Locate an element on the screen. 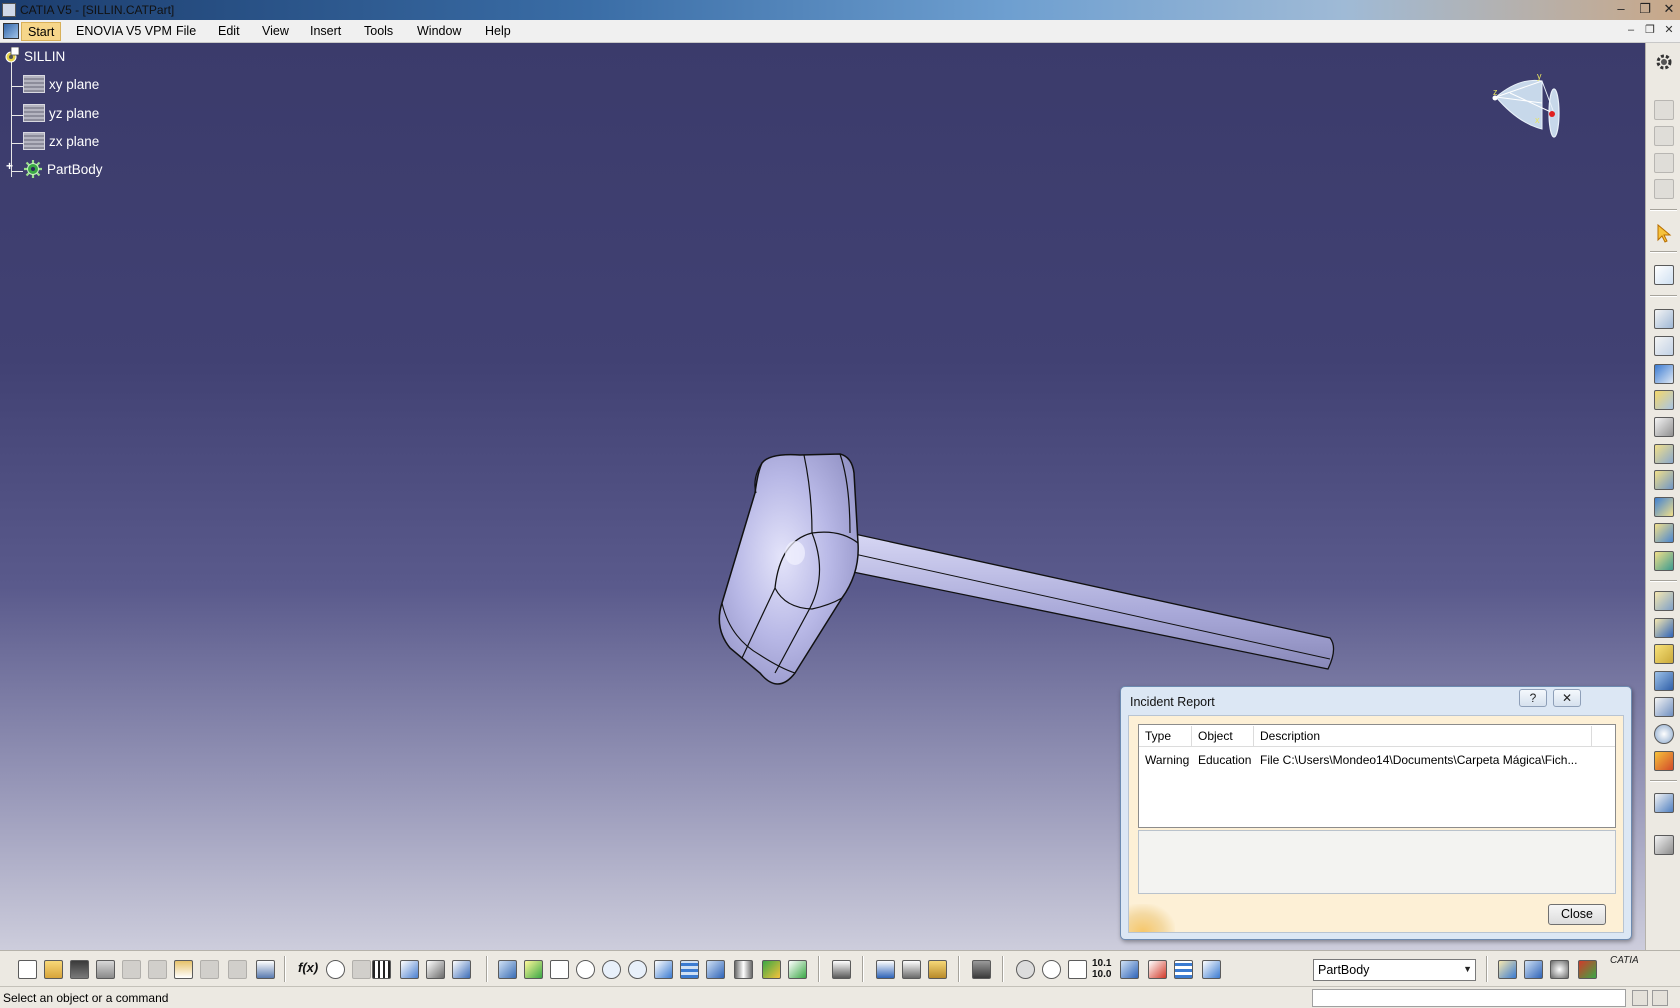 The height and width of the screenshot is (1008, 1680). pan-icon is located at coordinates (559, 969).